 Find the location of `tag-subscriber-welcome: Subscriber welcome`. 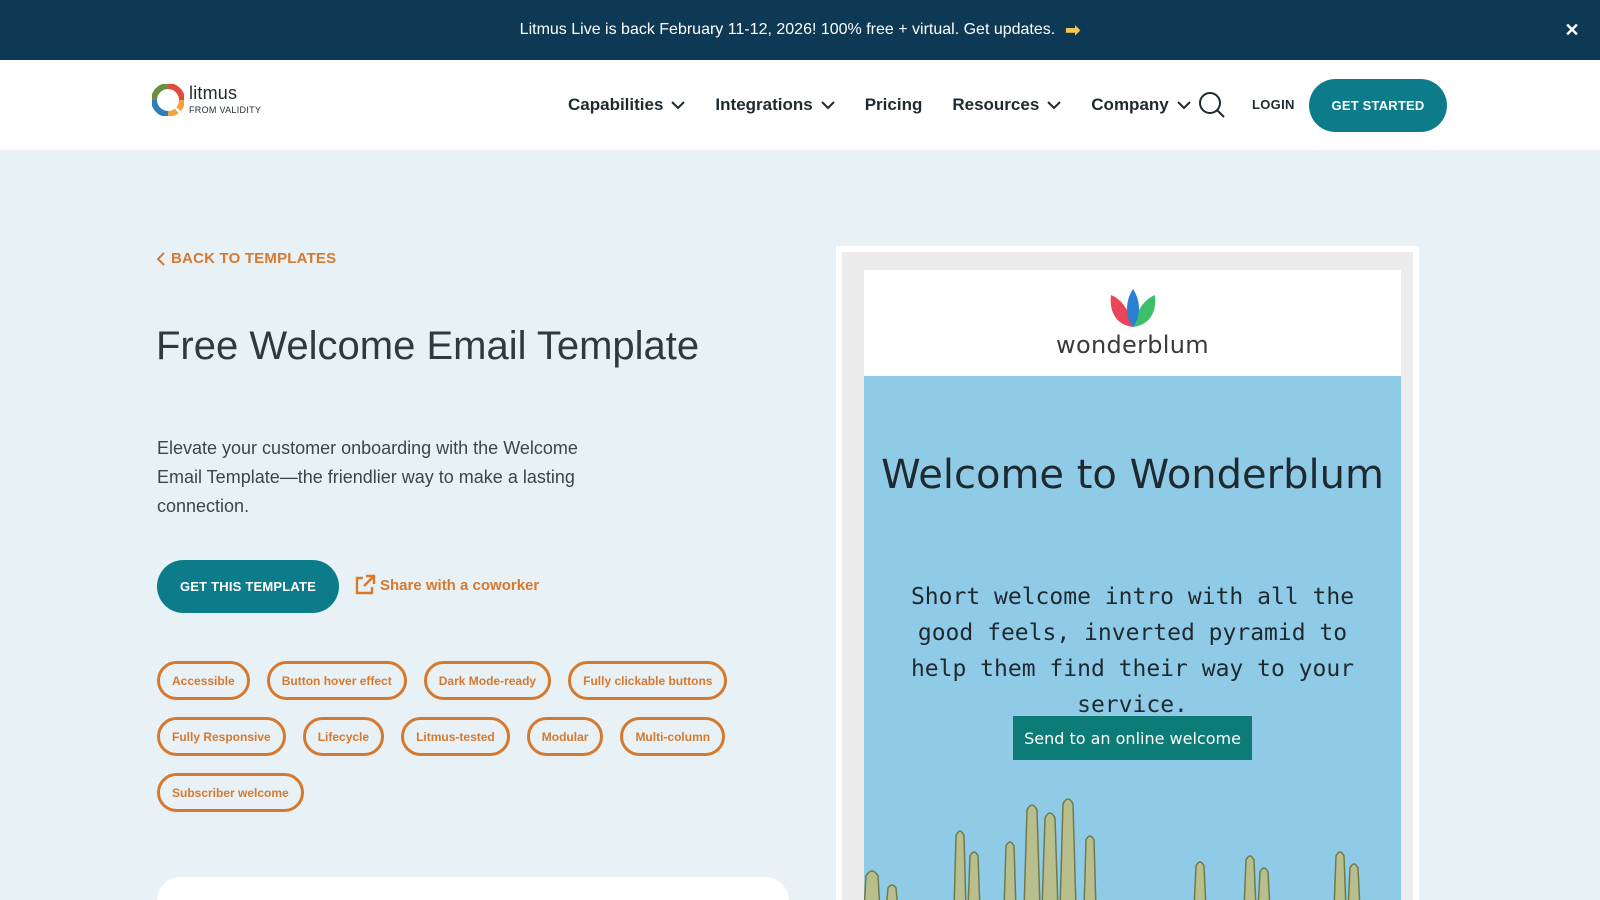

tag-subscriber-welcome: Subscriber welcome is located at coordinates (230, 792).